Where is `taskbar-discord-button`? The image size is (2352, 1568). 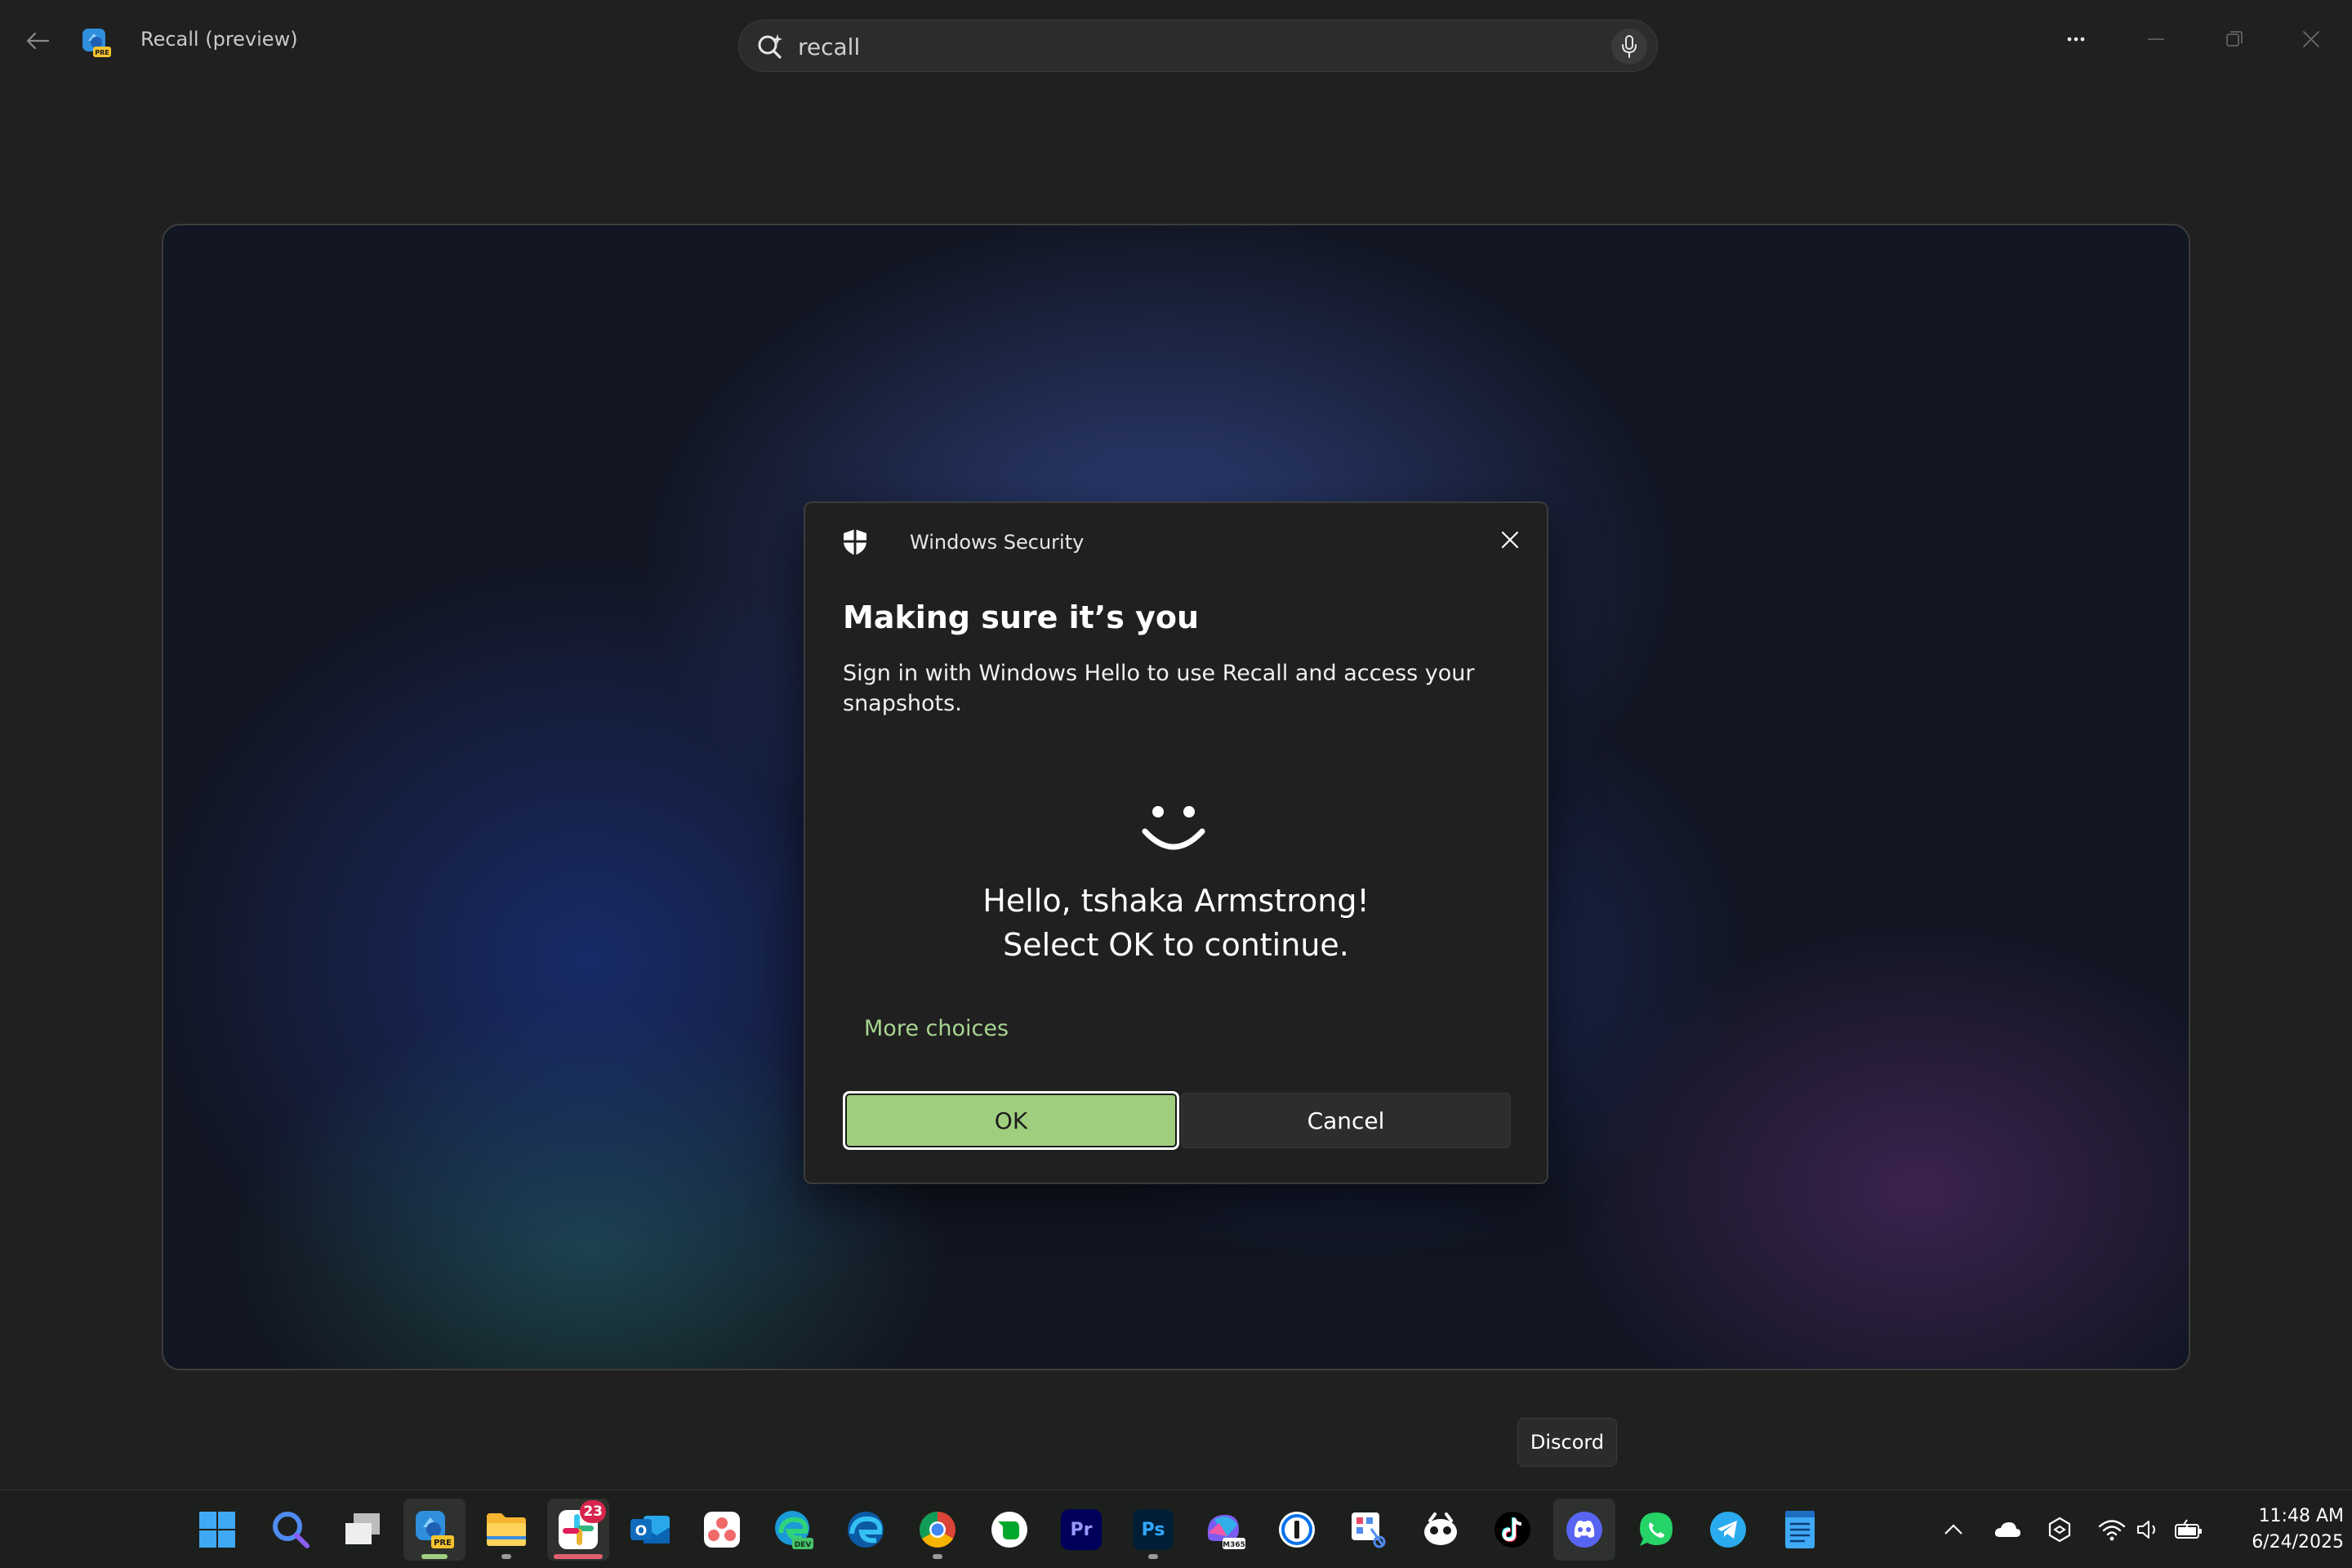 taskbar-discord-button is located at coordinates (1584, 1530).